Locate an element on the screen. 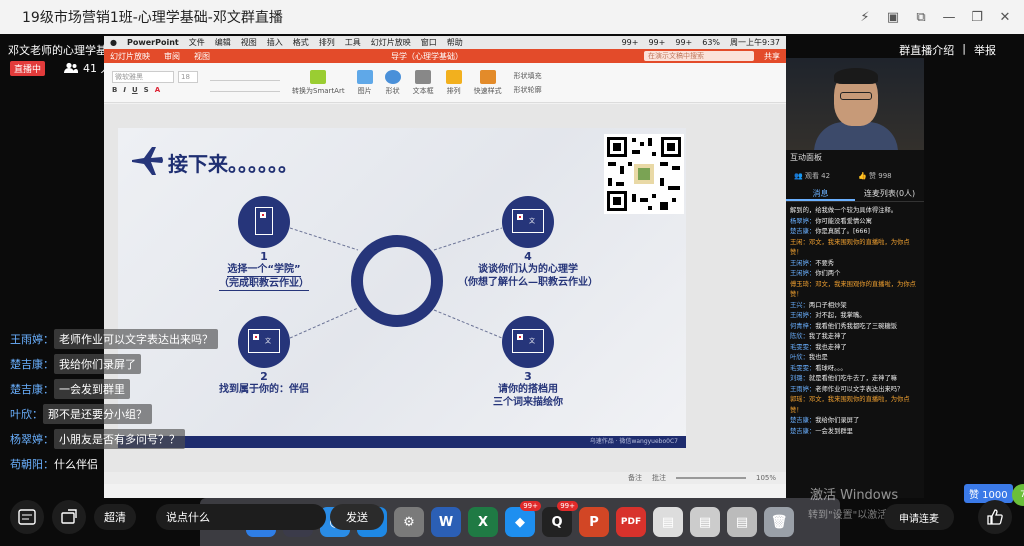  zoom-slider is located at coordinates (710, 478).